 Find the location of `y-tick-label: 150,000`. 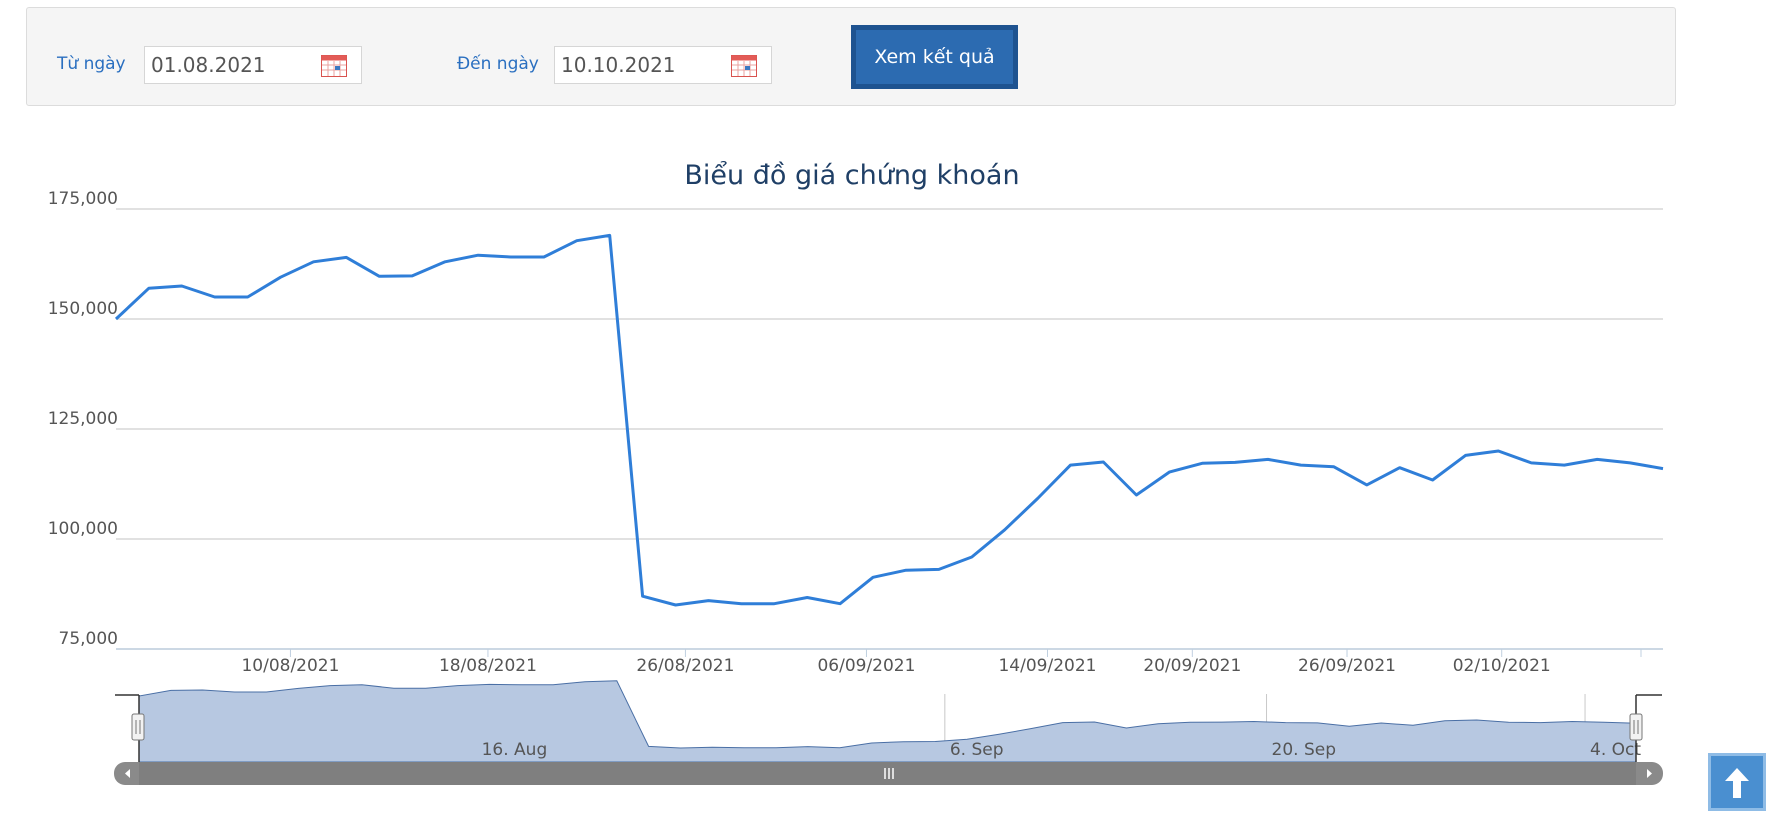

y-tick-label: 150,000 is located at coordinates (83, 309).